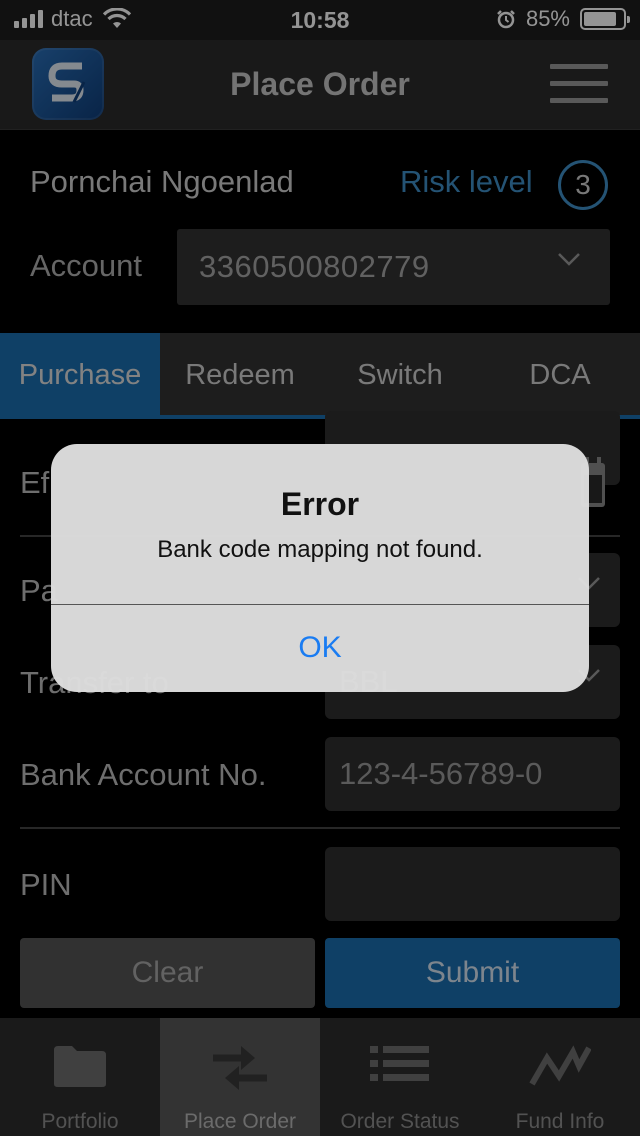  What do you see at coordinates (320, 549) in the screenshot?
I see `alert-message: Bank code mapping not found.` at bounding box center [320, 549].